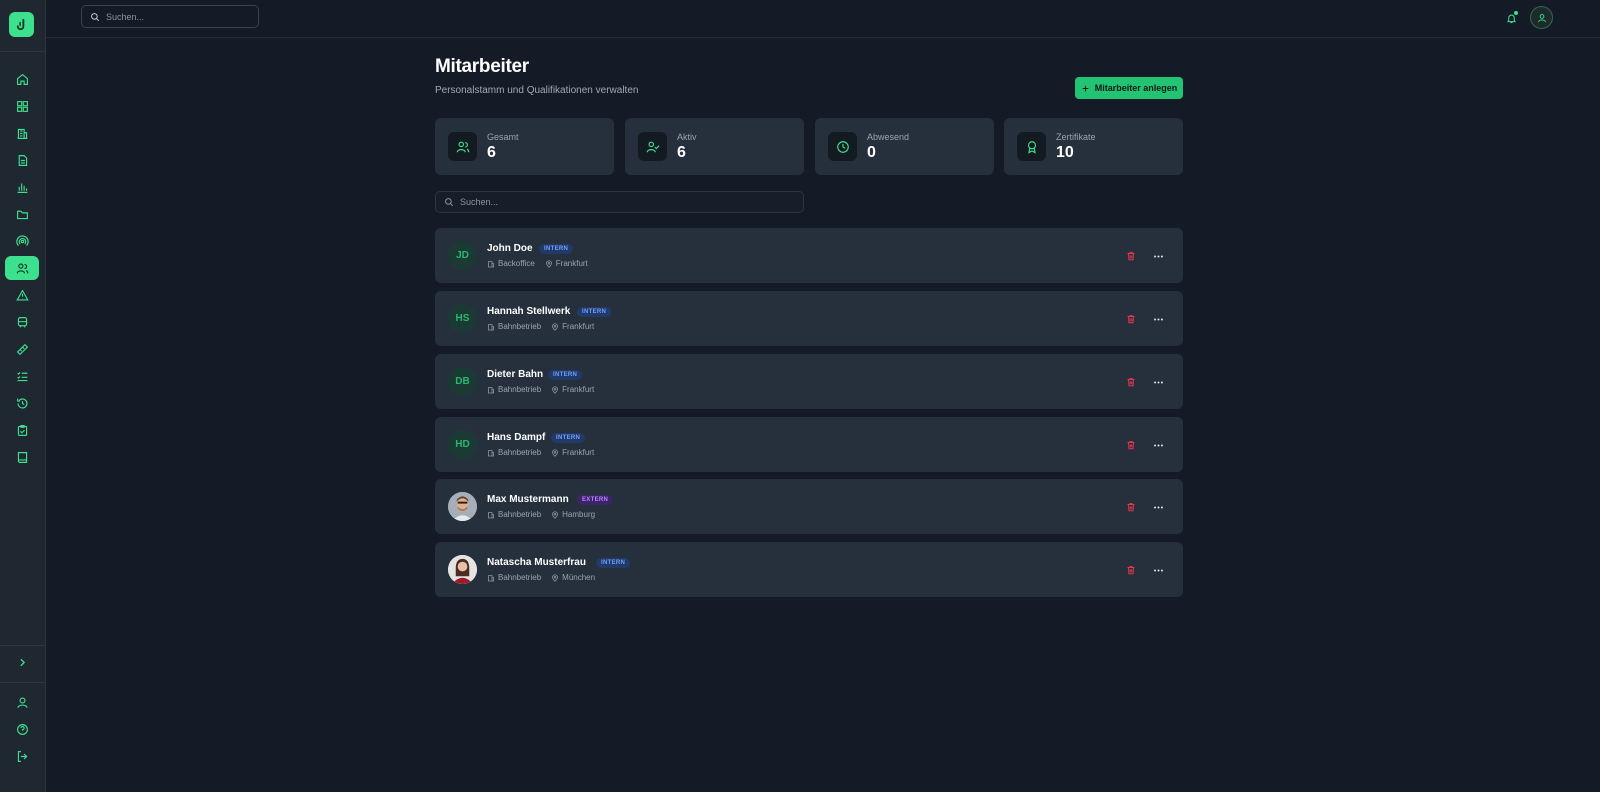 The image size is (1600, 792). Describe the element at coordinates (482, 66) in the screenshot. I see `page-title: Mitarbeiter` at that location.